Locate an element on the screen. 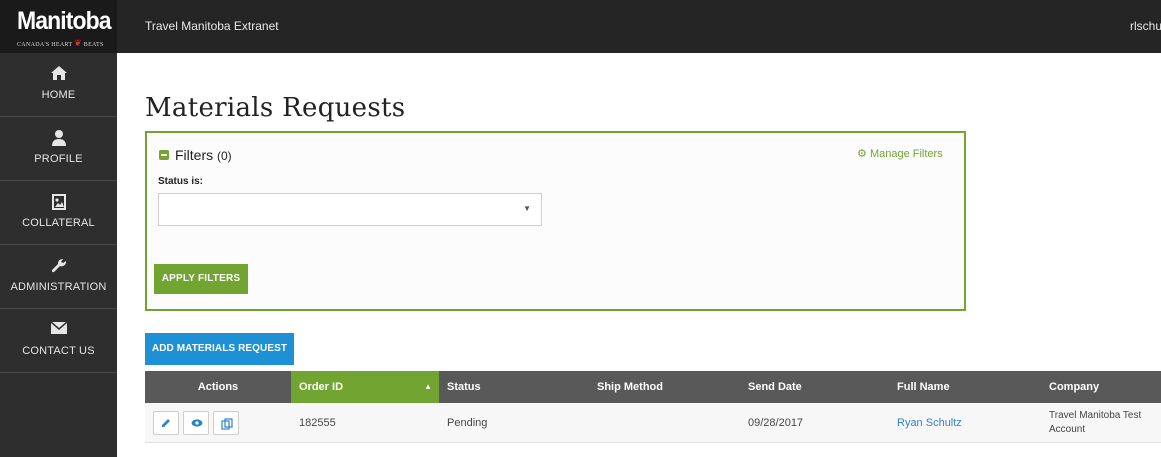 Image resolution: width=1161 pixels, height=457 pixels. sidebar-item-label: COLLATERAL is located at coordinates (58, 223).